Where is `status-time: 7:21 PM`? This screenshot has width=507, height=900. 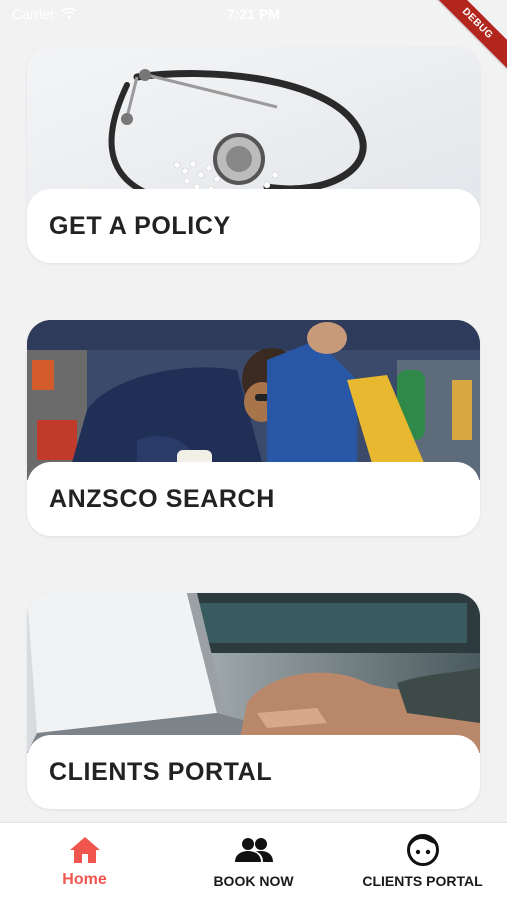 status-time: 7:21 PM is located at coordinates (253, 14).